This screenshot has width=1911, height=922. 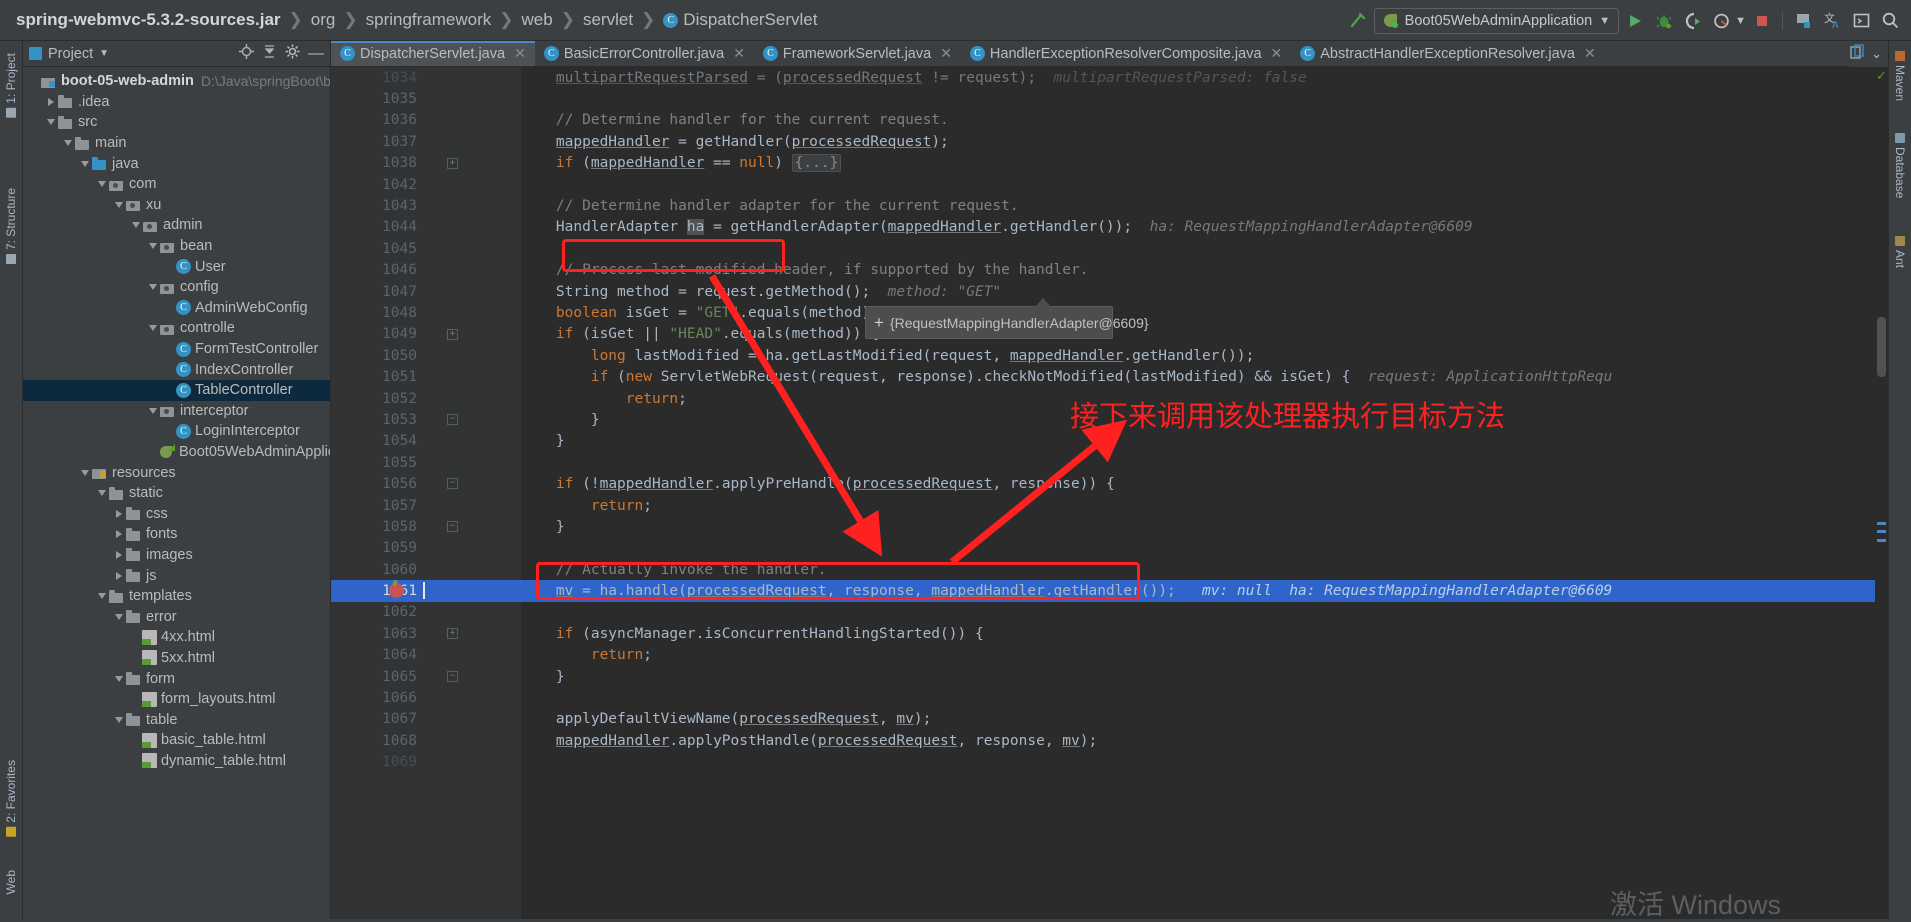 What do you see at coordinates (1109, 526) in the screenshot?
I see `code-line: 1058 − }` at bounding box center [1109, 526].